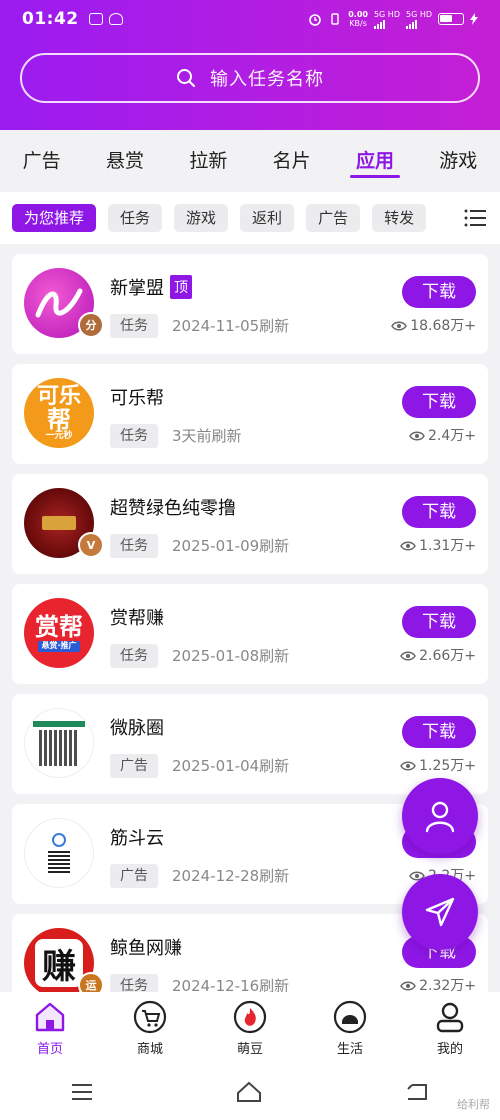  I want to click on list-item: 微脉圈 广告 2025-01-04刷新 下载 1.25万+, so click(250, 744).